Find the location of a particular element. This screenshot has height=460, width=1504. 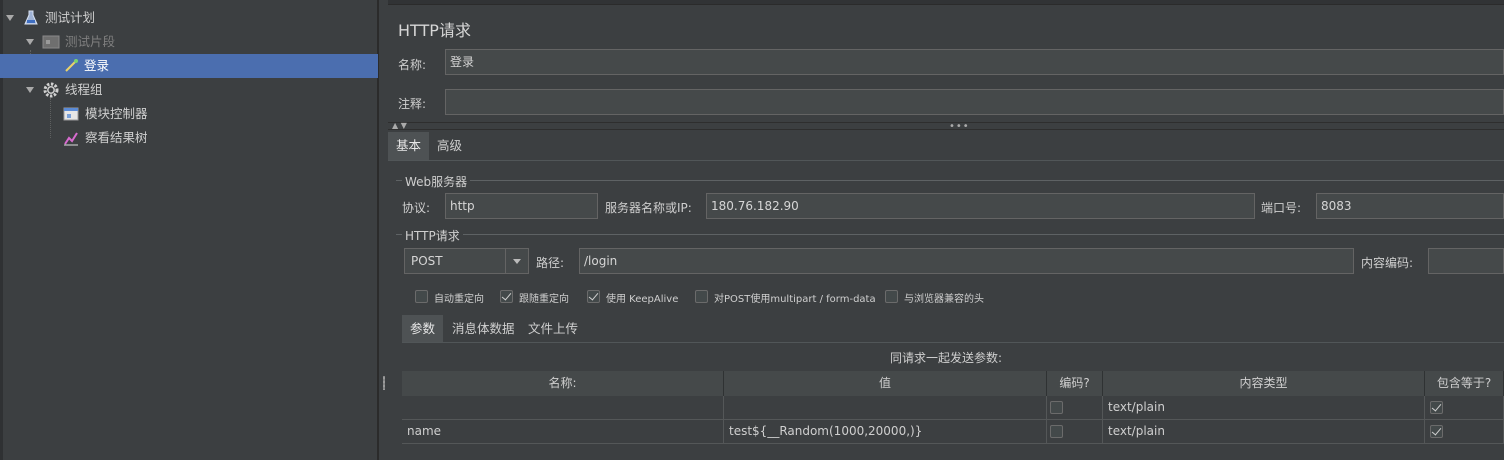

column-header-name: 名称: is located at coordinates (563, 383).